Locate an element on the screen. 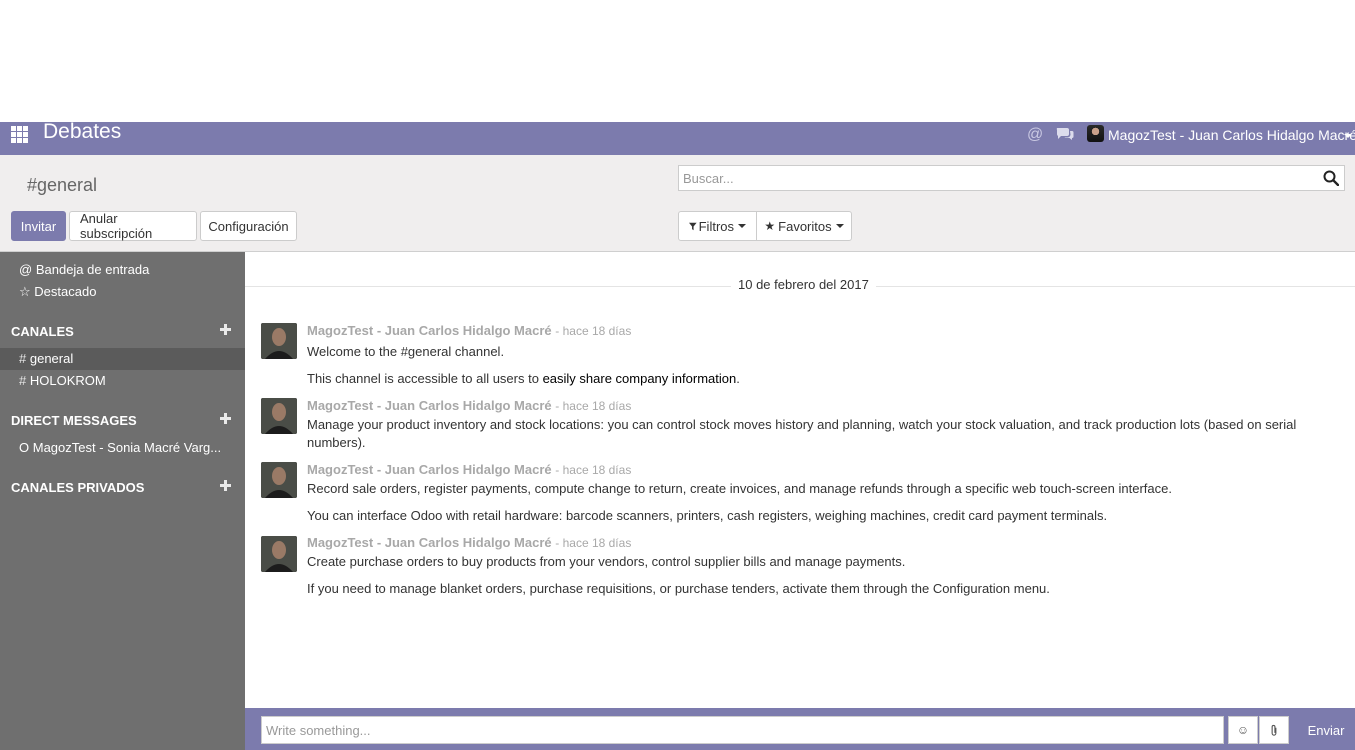  message-body: Welcome to the #general channel. is located at coordinates (406, 351).